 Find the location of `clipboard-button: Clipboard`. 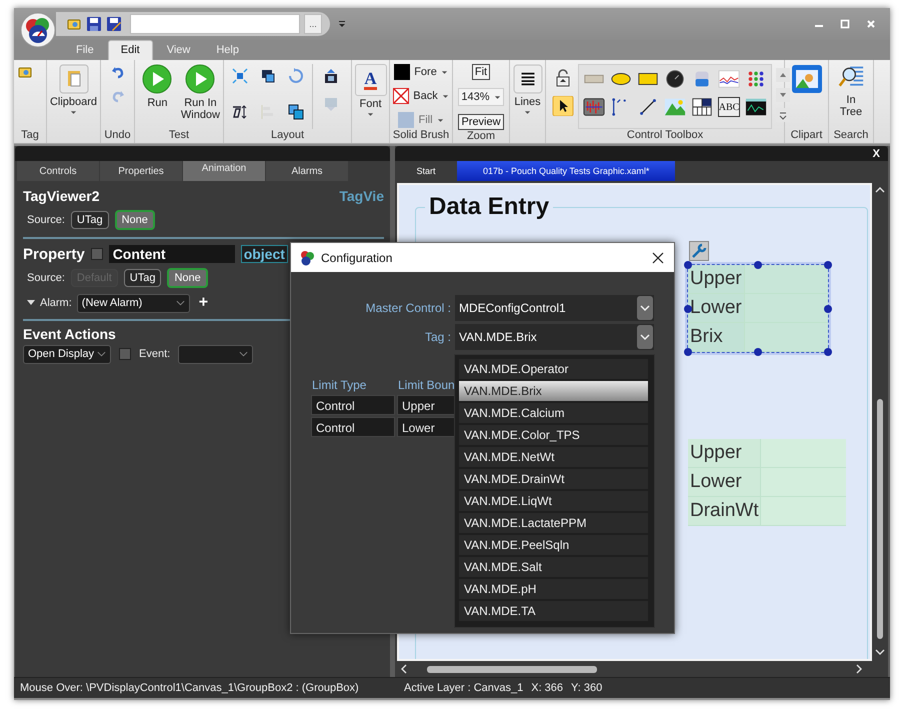

clipboard-button: Clipboard is located at coordinates (74, 96).